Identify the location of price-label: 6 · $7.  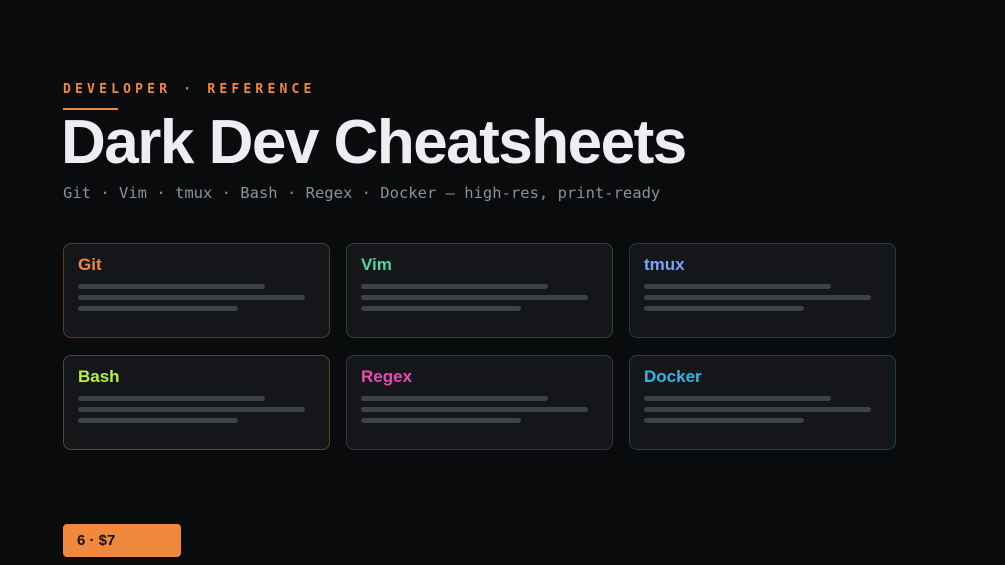
(96, 540).